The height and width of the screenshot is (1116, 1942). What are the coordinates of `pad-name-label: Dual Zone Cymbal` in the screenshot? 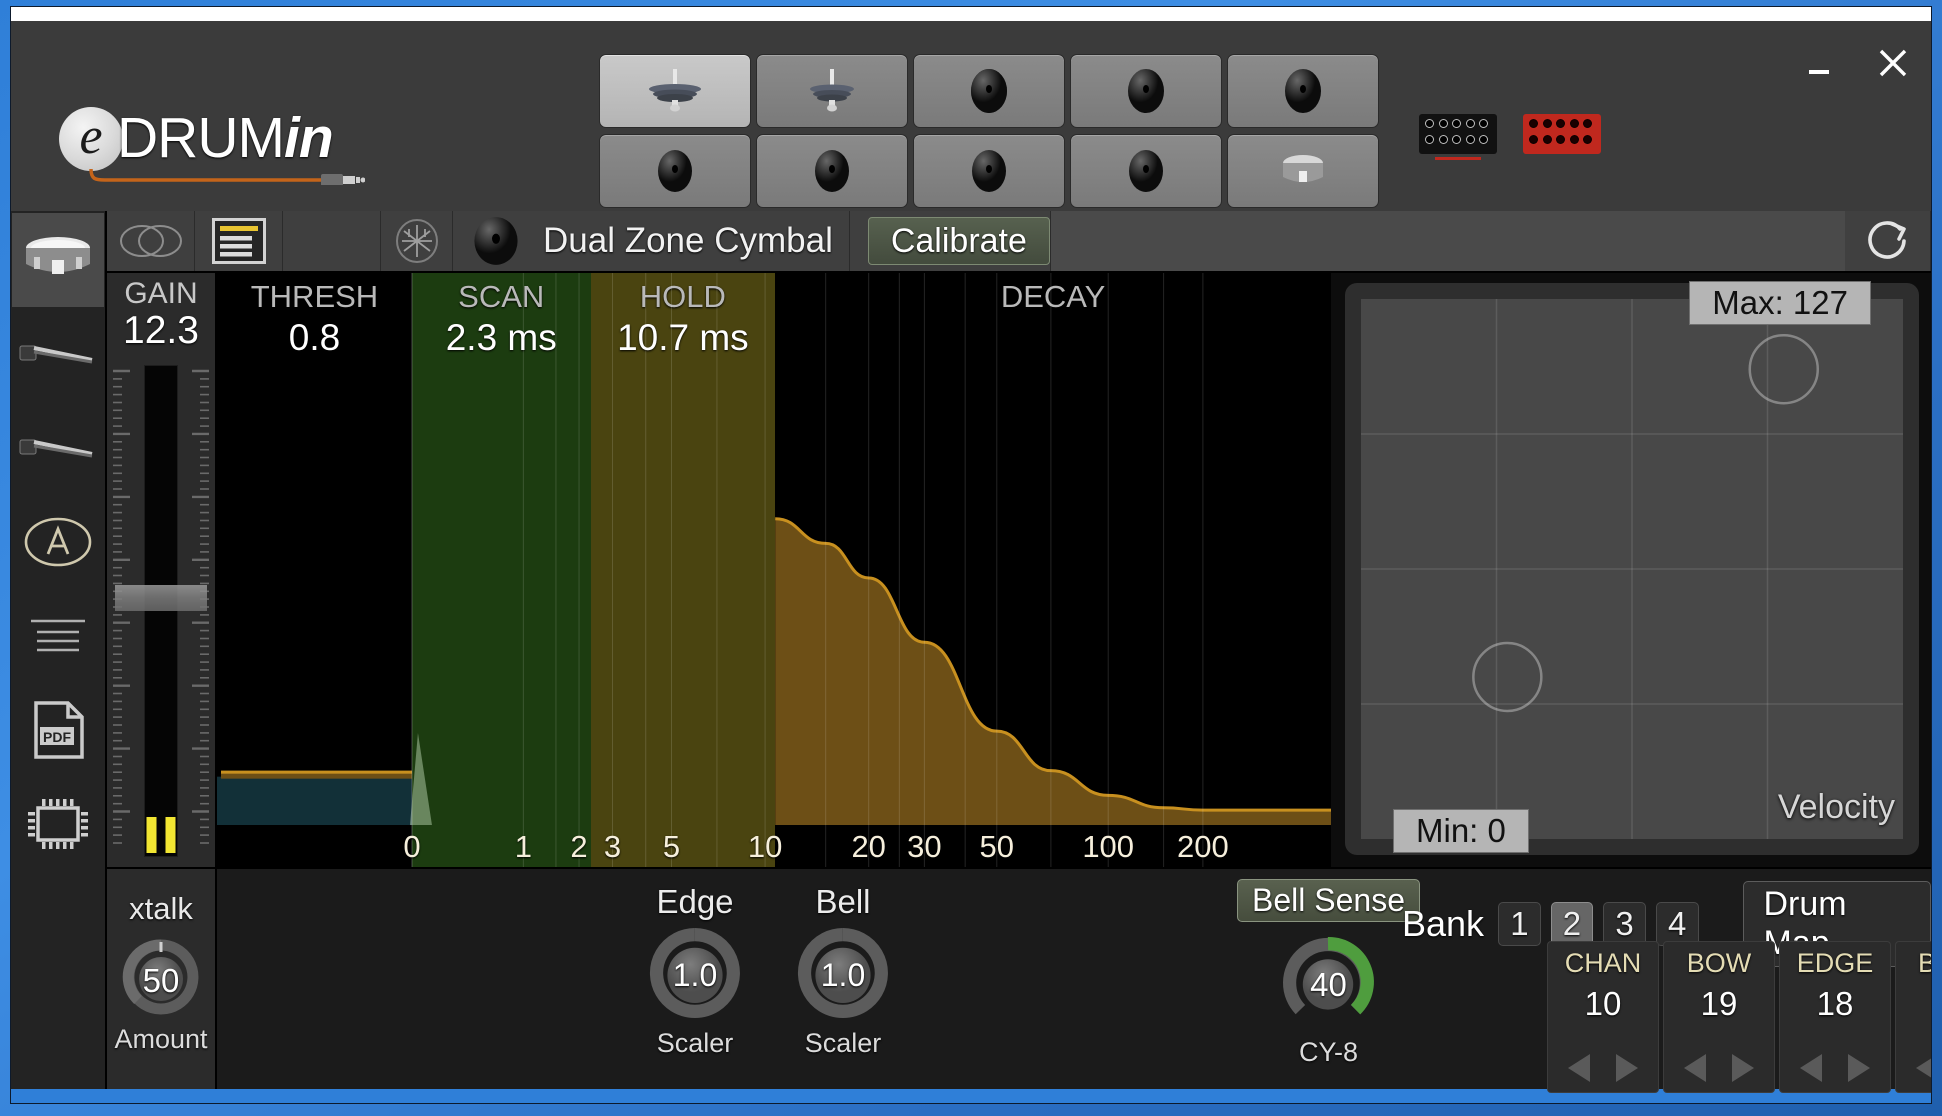 It's located at (688, 240).